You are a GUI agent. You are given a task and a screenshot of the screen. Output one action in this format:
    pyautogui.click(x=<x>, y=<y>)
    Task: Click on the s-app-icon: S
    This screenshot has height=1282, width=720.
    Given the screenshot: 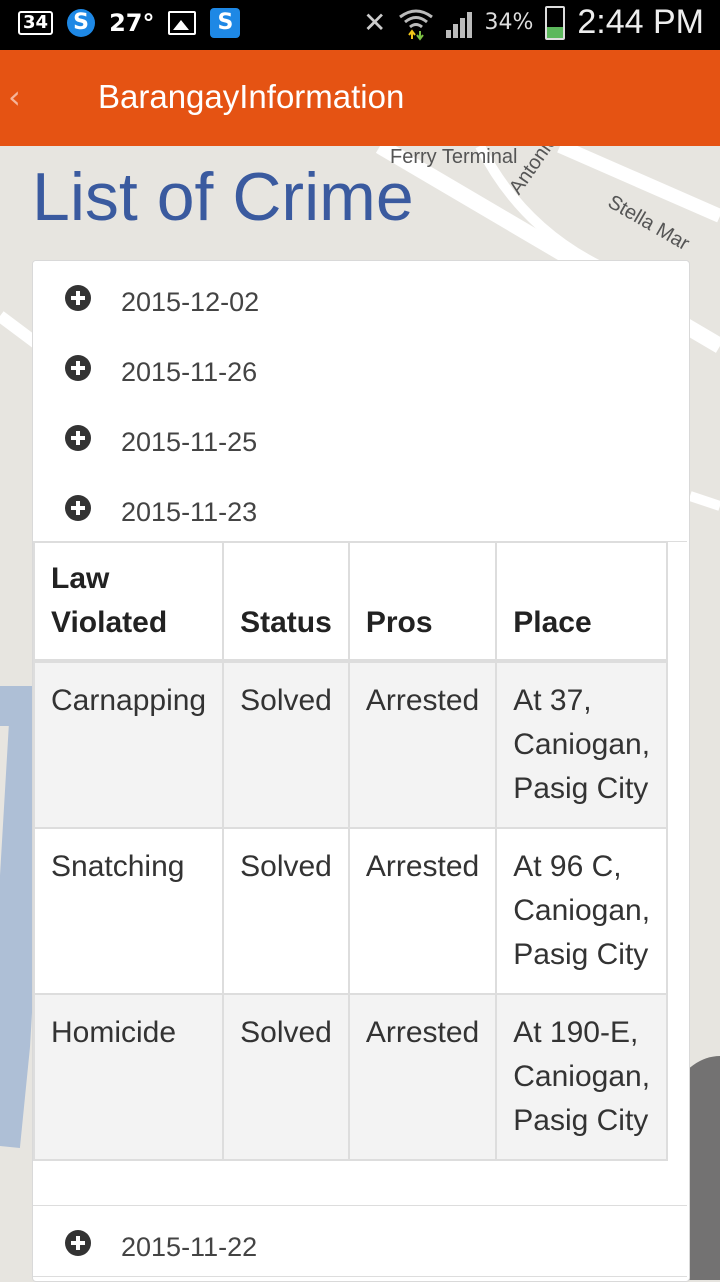 What is the action you would take?
    pyautogui.click(x=81, y=23)
    